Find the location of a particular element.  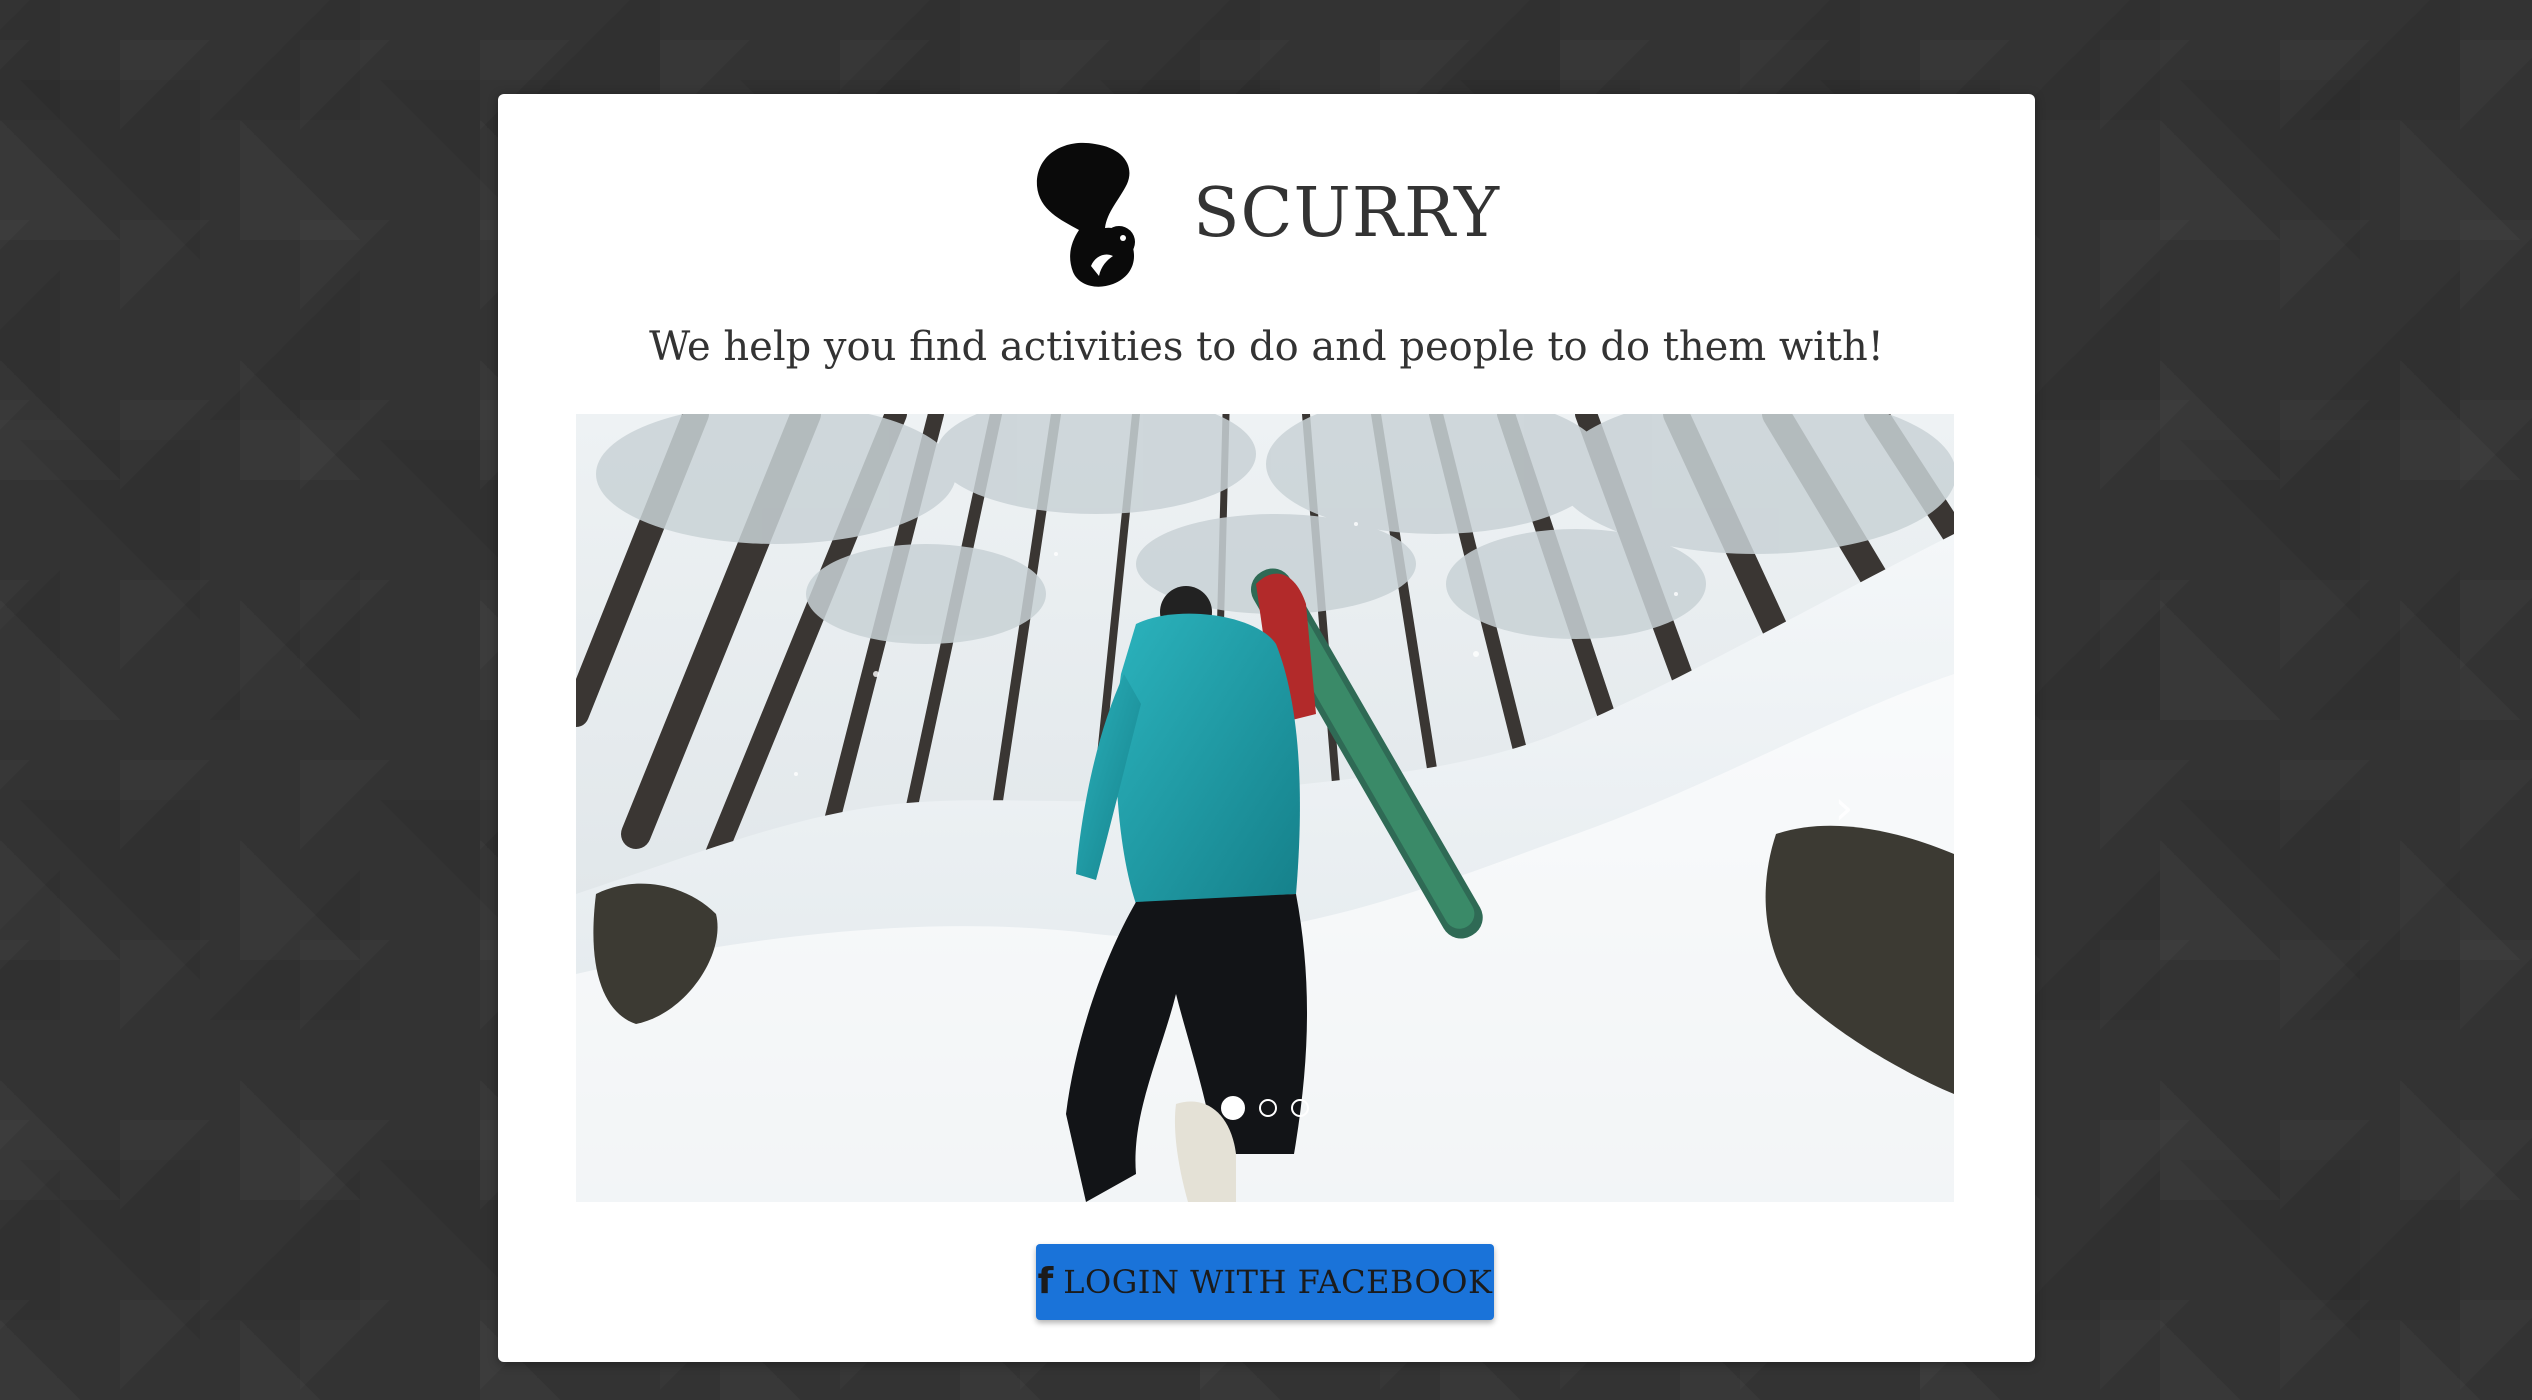

brand-header: SCURRY is located at coordinates (1266, 214).